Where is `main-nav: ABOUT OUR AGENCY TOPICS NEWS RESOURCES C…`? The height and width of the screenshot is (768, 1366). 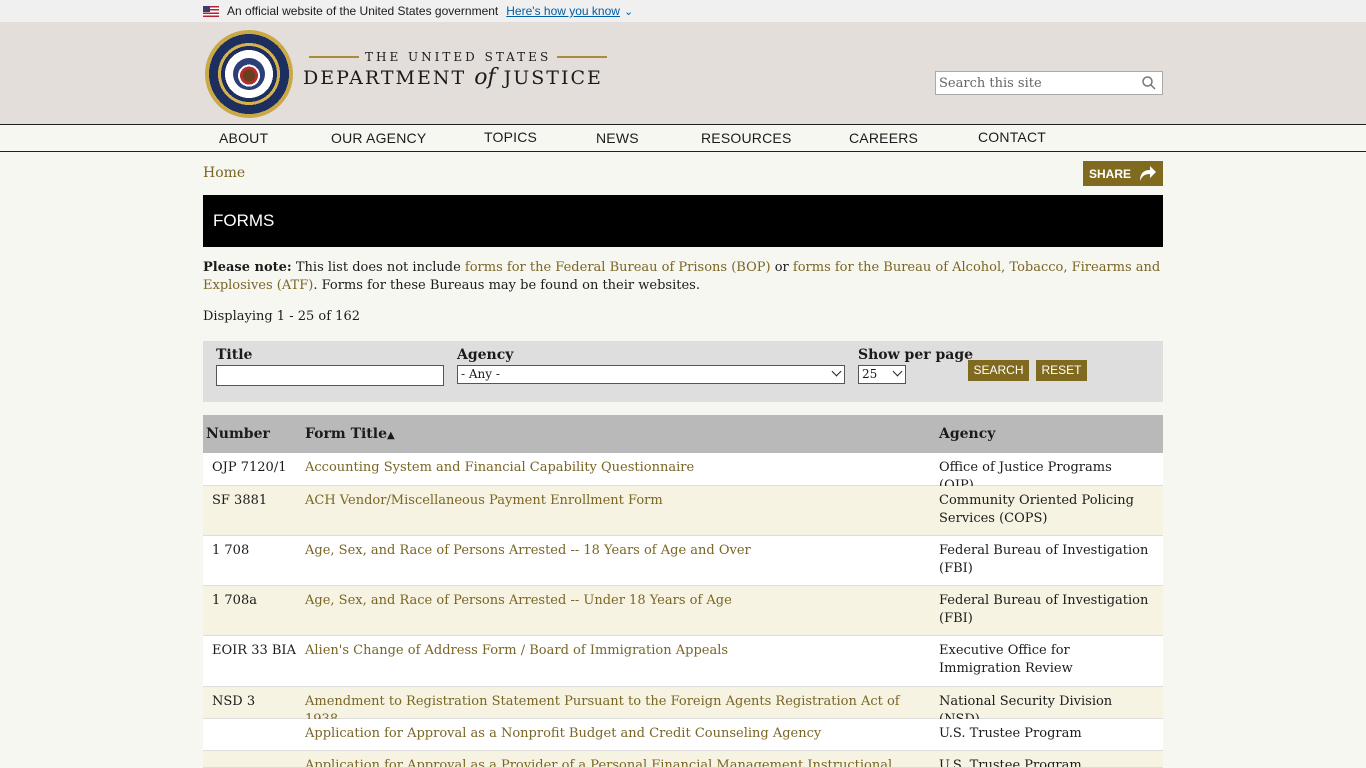
main-nav: ABOUT OUR AGENCY TOPICS NEWS RESOURCES C… is located at coordinates (683, 139).